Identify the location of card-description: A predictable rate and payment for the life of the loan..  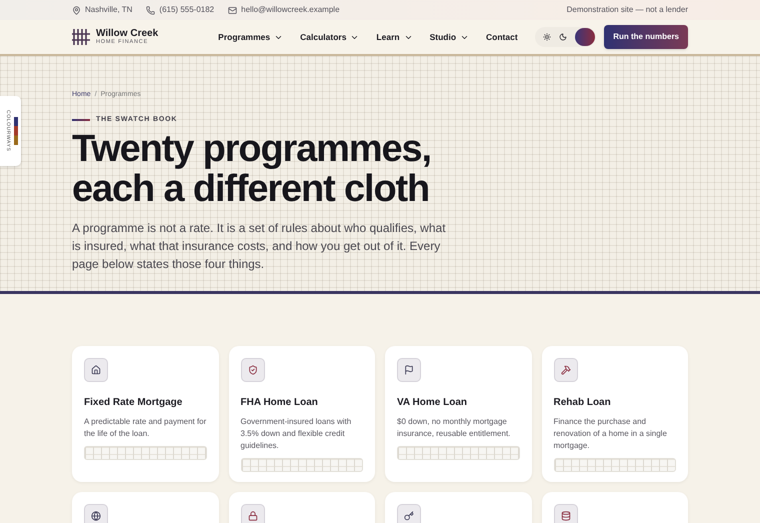
(145, 428).